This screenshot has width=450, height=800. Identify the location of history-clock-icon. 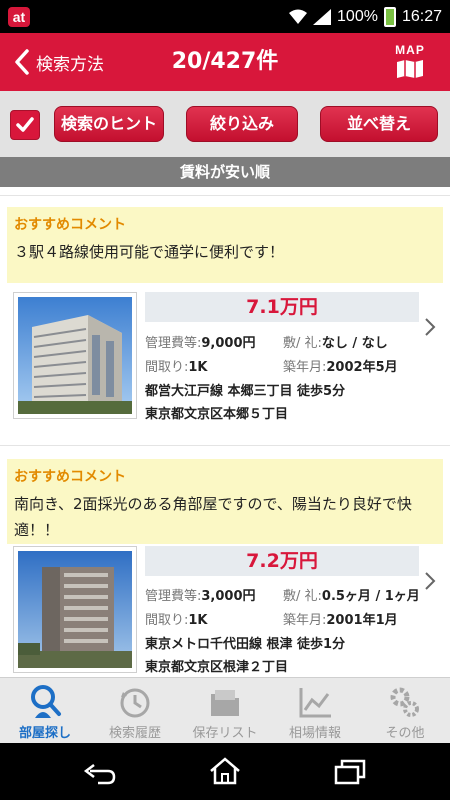
(135, 703).